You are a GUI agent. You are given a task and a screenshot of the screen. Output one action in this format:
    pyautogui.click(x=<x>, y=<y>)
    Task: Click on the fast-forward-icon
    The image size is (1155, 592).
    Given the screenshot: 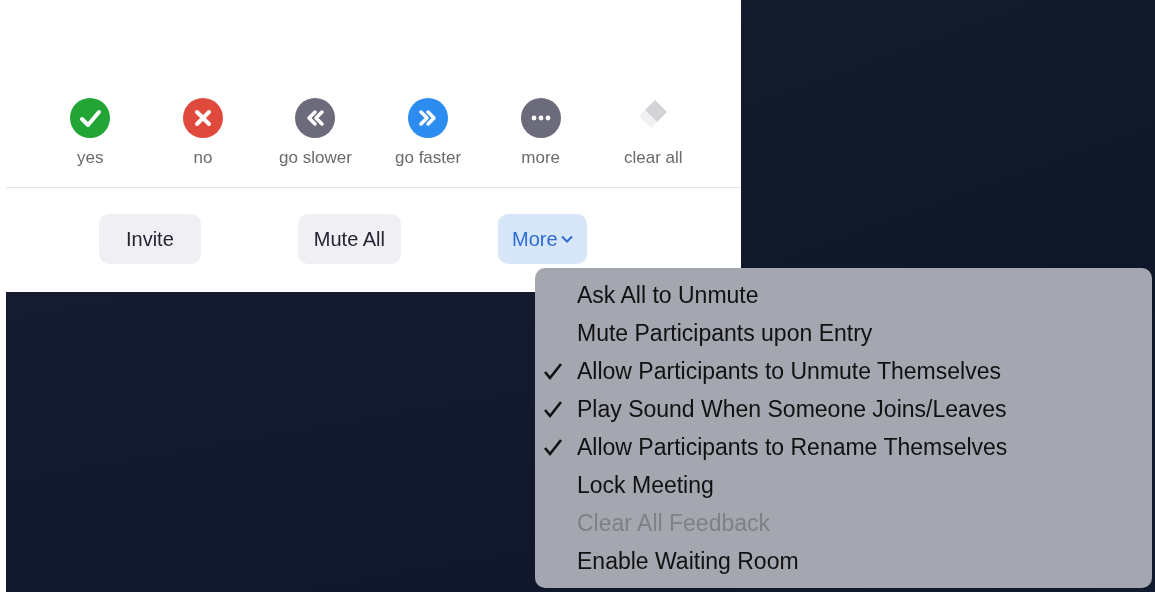 What is the action you would take?
    pyautogui.click(x=428, y=118)
    